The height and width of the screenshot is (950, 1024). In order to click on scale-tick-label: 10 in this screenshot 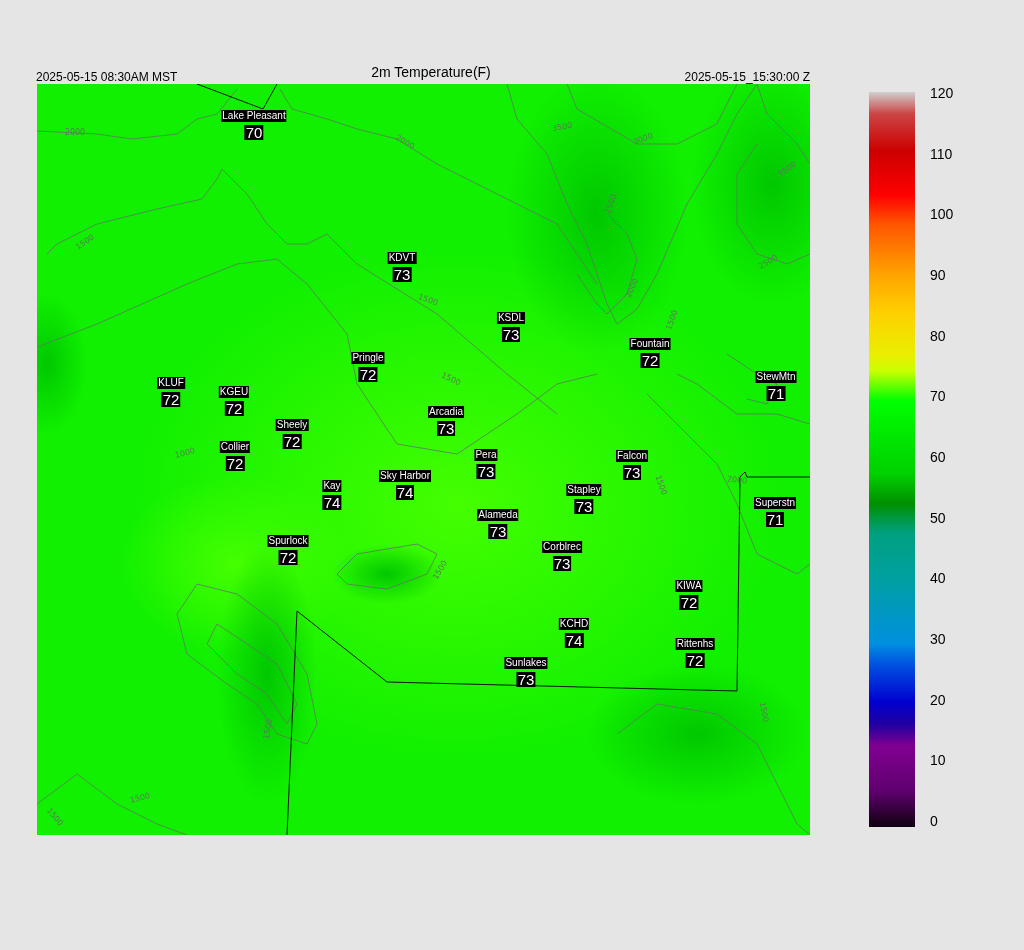, I will do `click(938, 760)`.